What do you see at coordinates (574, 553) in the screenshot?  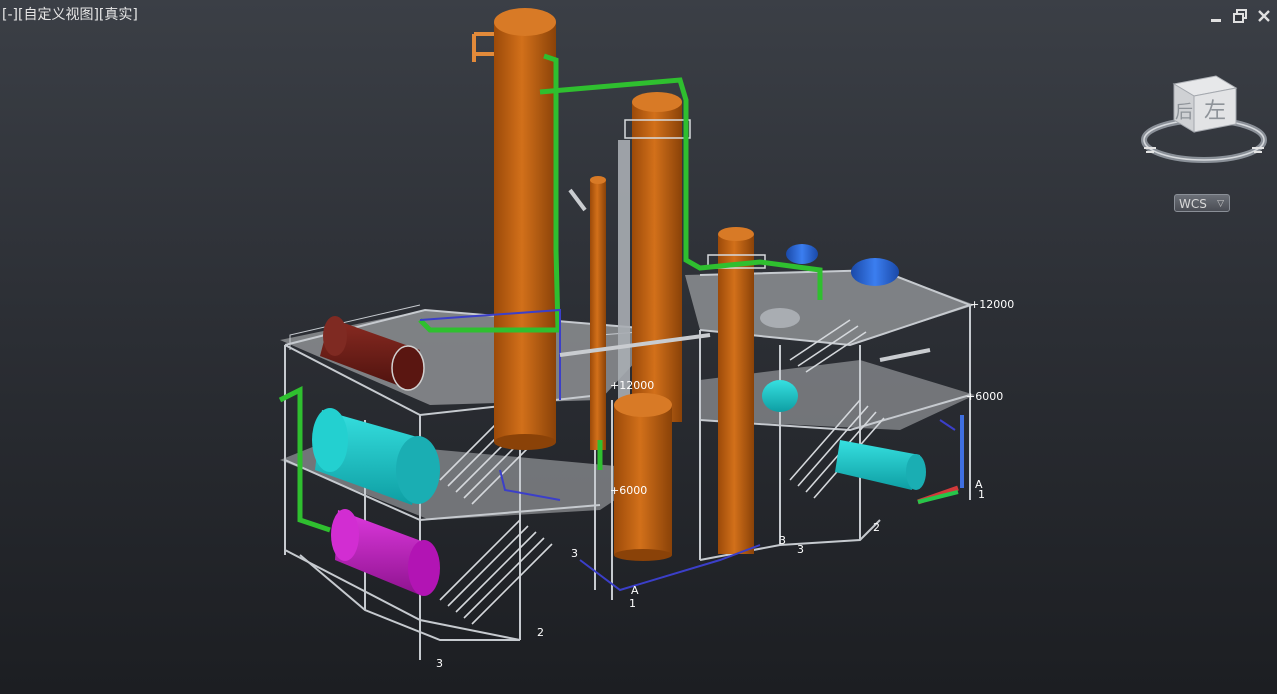 I see `grid-label-3-left: 3` at bounding box center [574, 553].